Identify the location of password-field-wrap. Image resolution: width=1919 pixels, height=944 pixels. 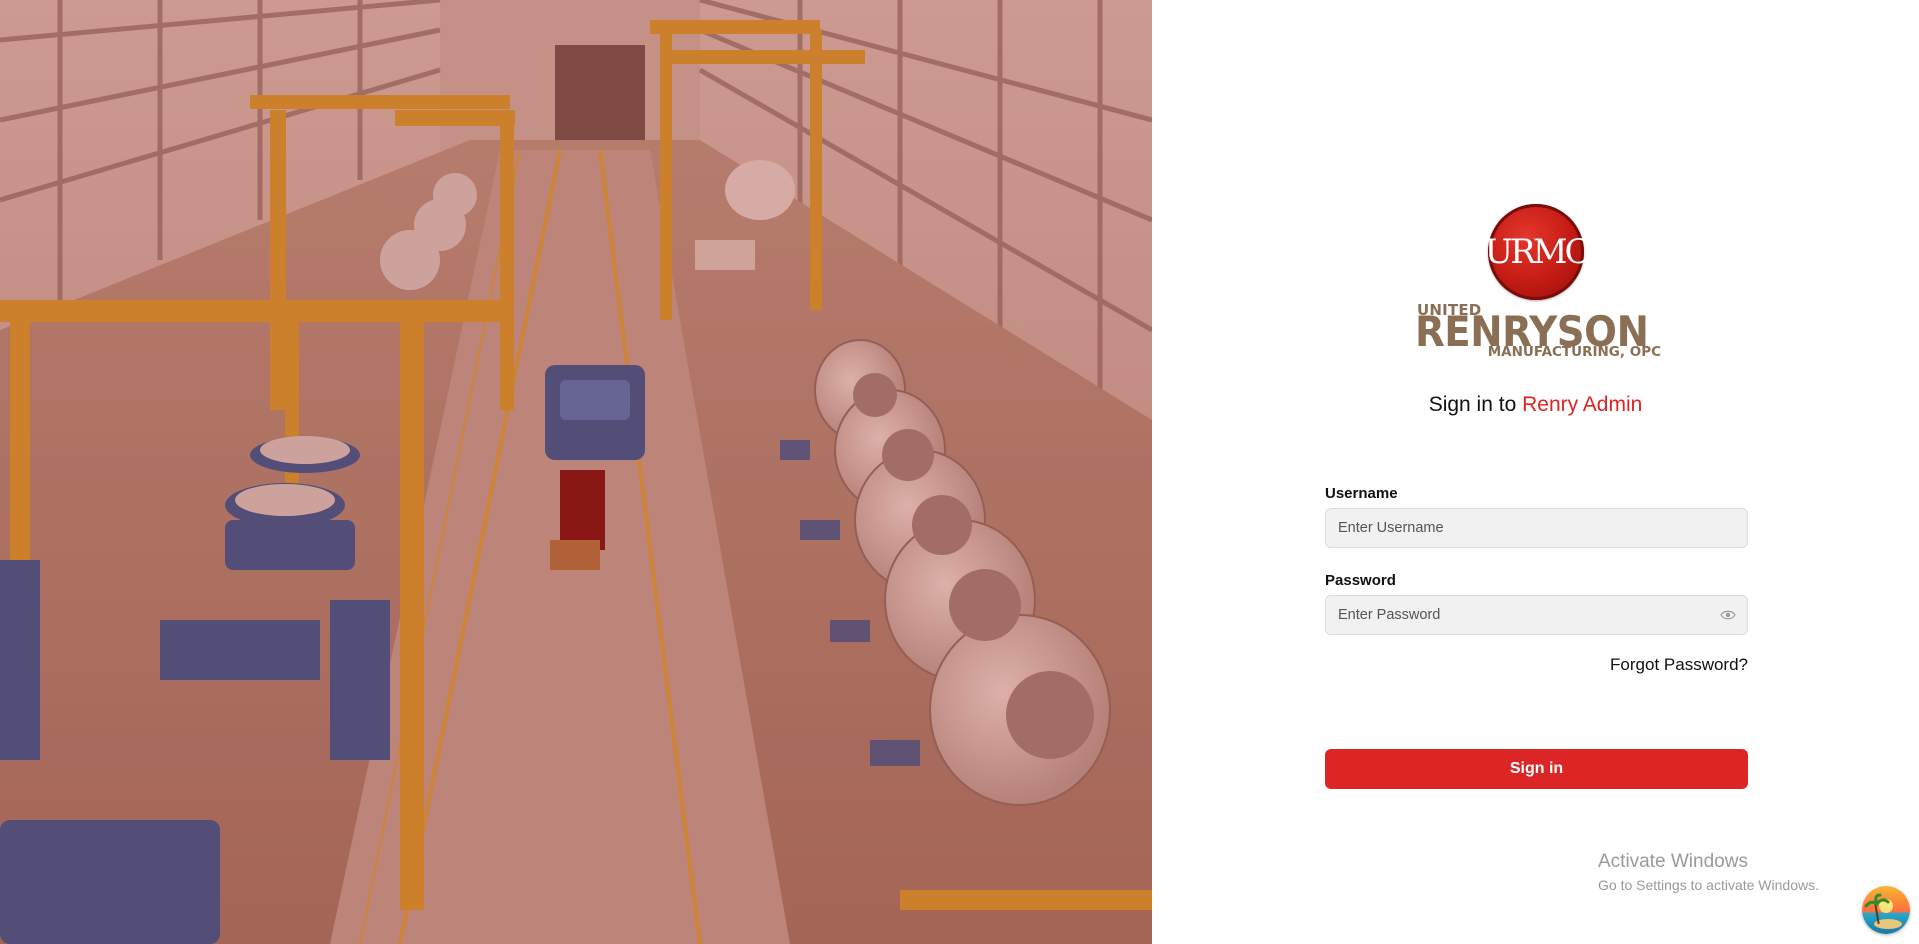
(1536, 615).